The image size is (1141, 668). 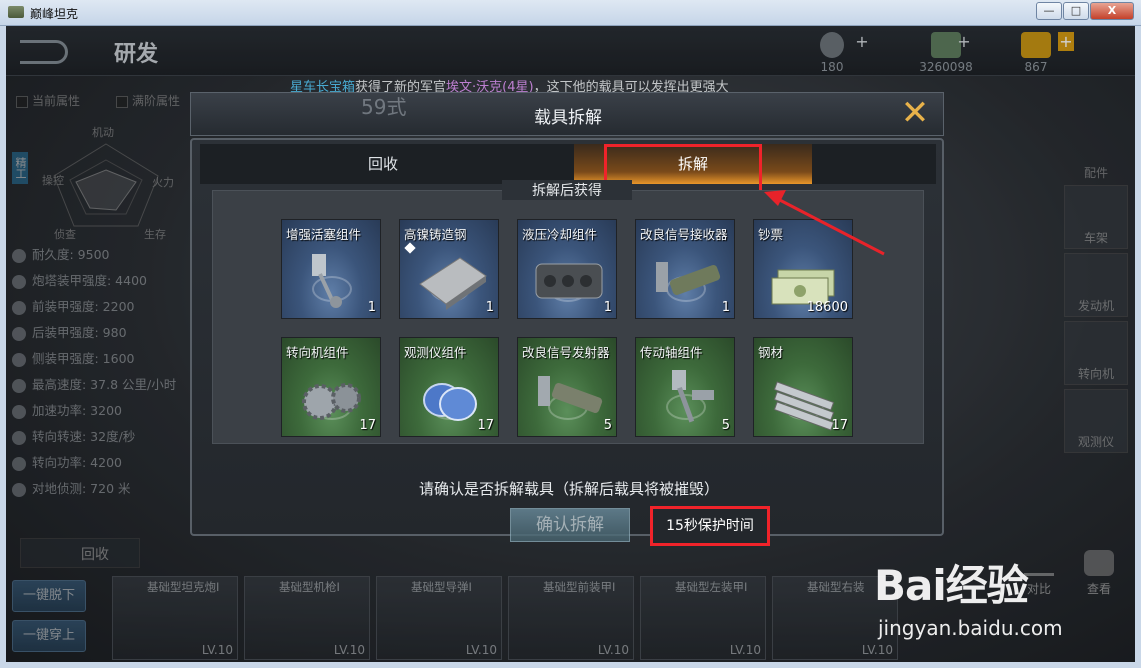 What do you see at coordinates (49, 596) in the screenshot?
I see `unequip-all-button: 一键脱下` at bounding box center [49, 596].